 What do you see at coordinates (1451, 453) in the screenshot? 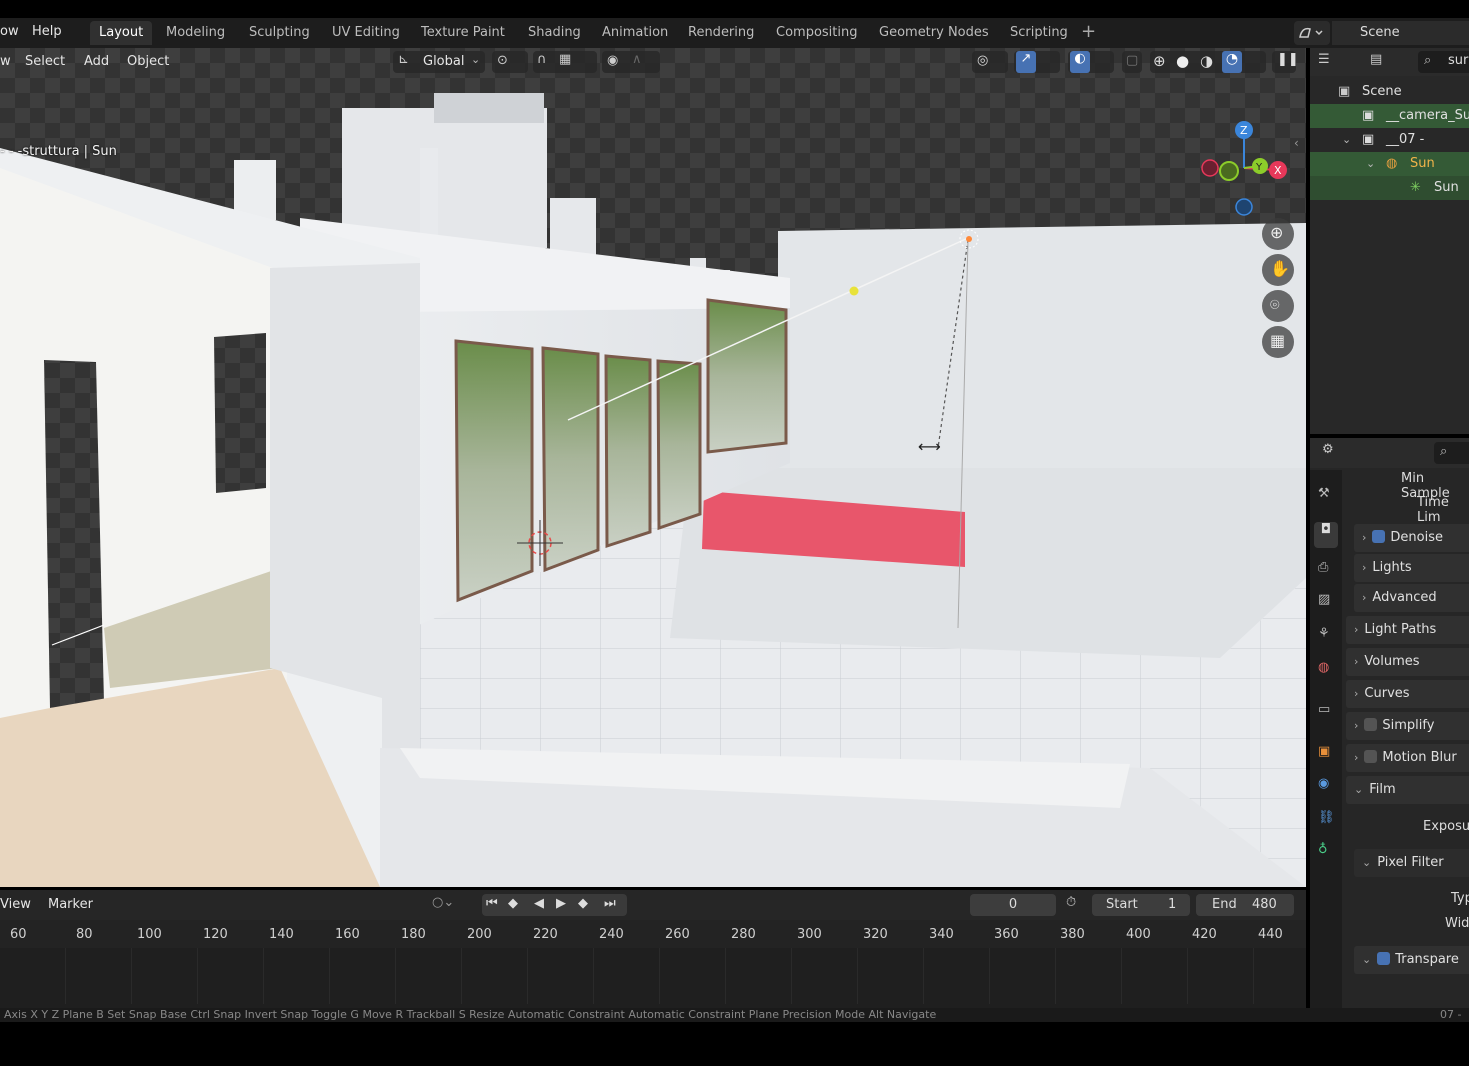
I see `properties-search-input: ⌕` at bounding box center [1451, 453].